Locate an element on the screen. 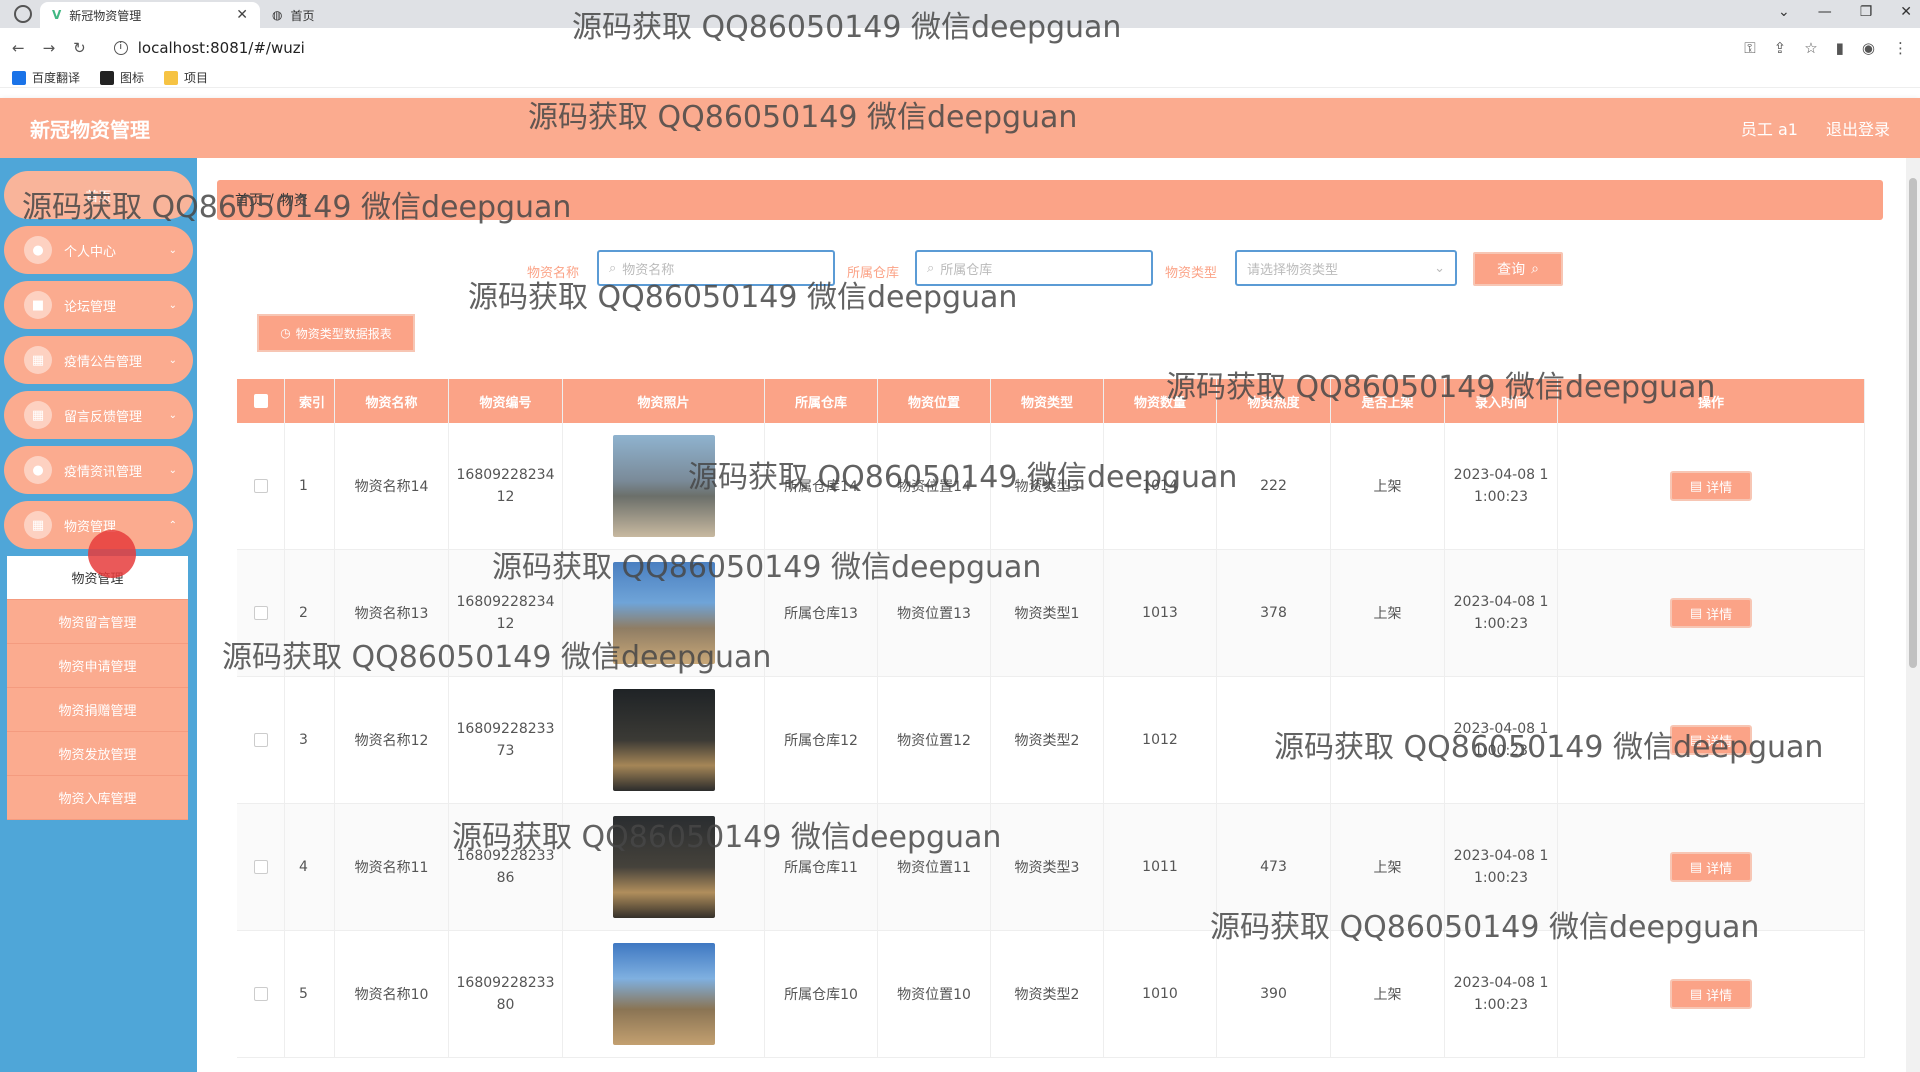 Image resolution: width=1920 pixels, height=1072 pixels. type-label: 物资类型 is located at coordinates (1191, 273).